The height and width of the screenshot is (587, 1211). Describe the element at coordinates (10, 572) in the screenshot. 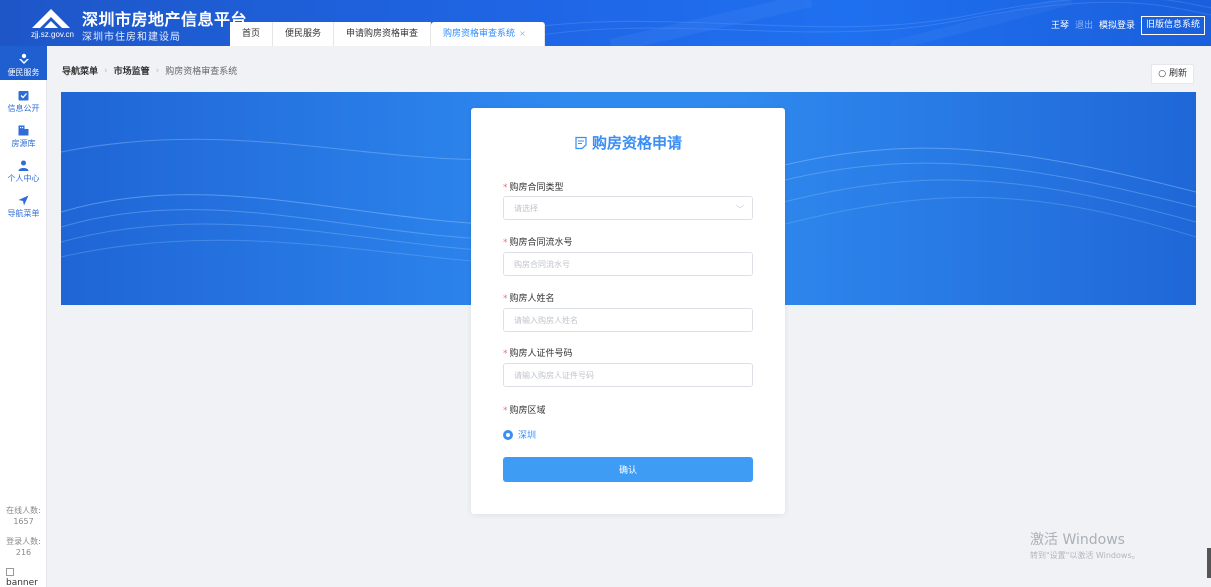

I see `broken-image-icon` at that location.